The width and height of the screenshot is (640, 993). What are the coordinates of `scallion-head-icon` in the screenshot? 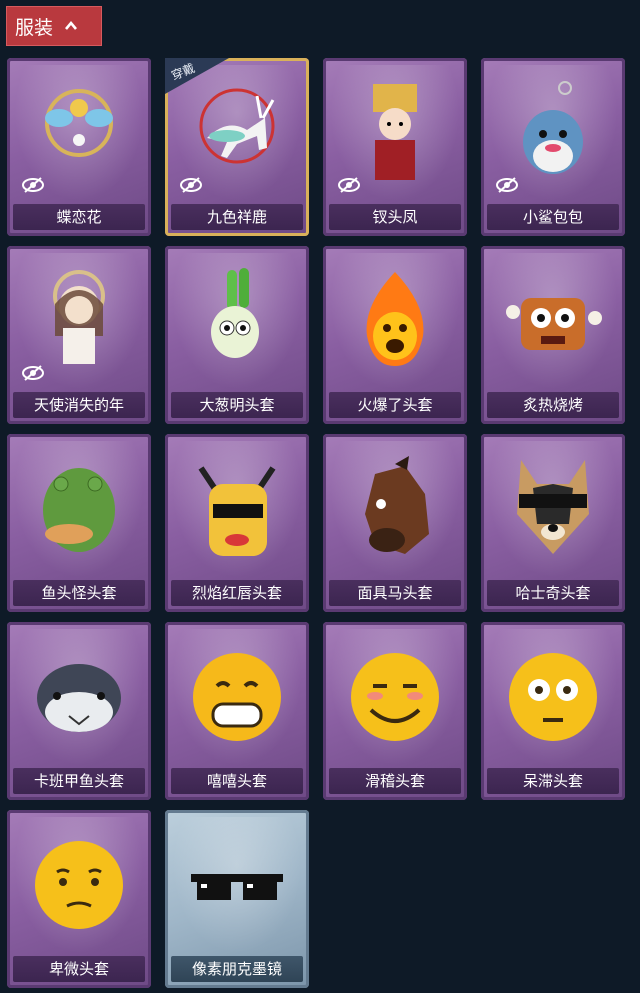 It's located at (235, 313).